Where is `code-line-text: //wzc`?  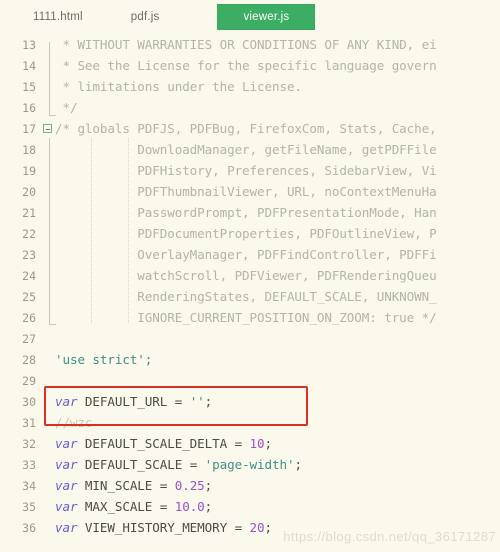 code-line-text: //wzc is located at coordinates (73, 422).